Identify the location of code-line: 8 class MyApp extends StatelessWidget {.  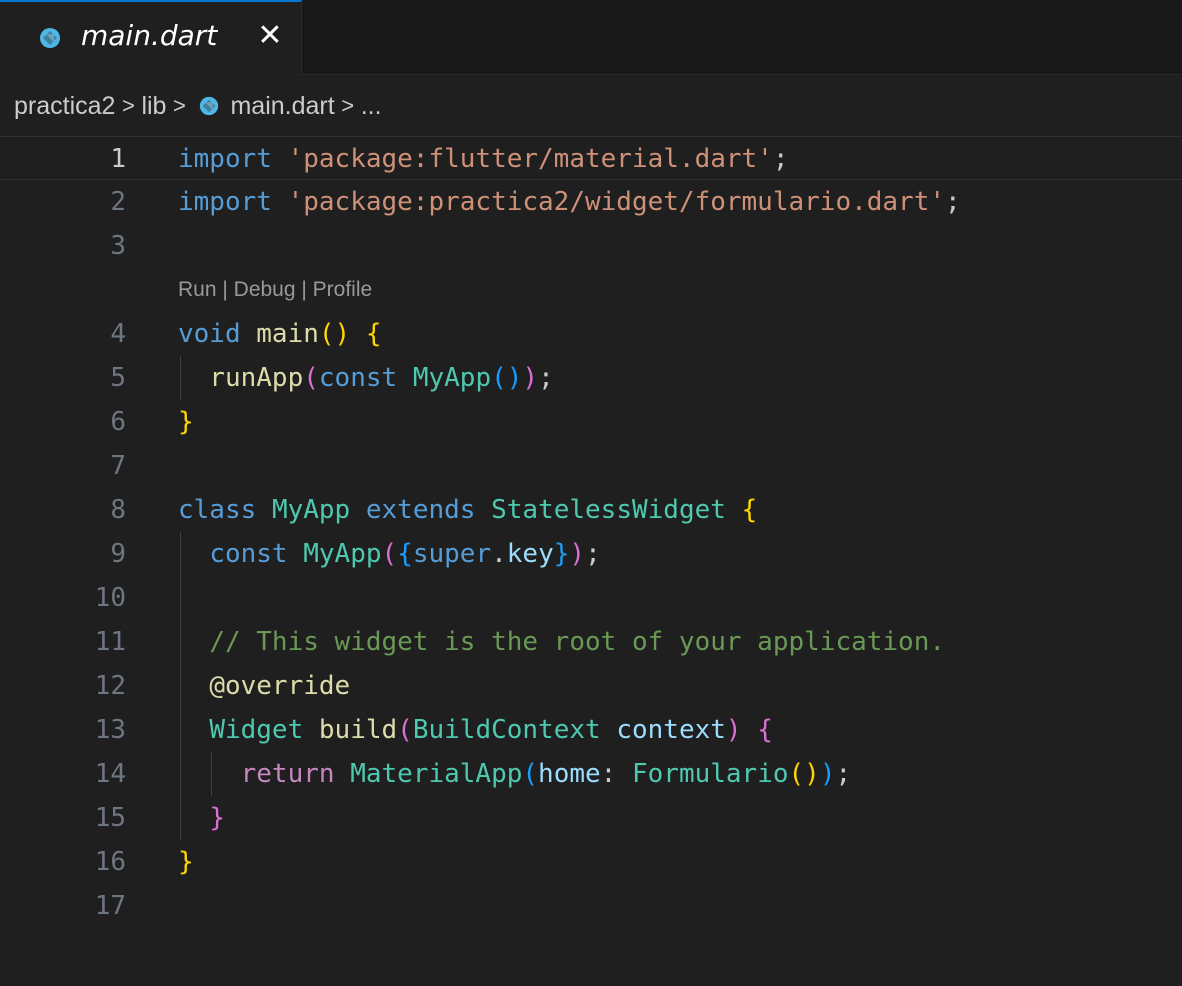
(591, 510).